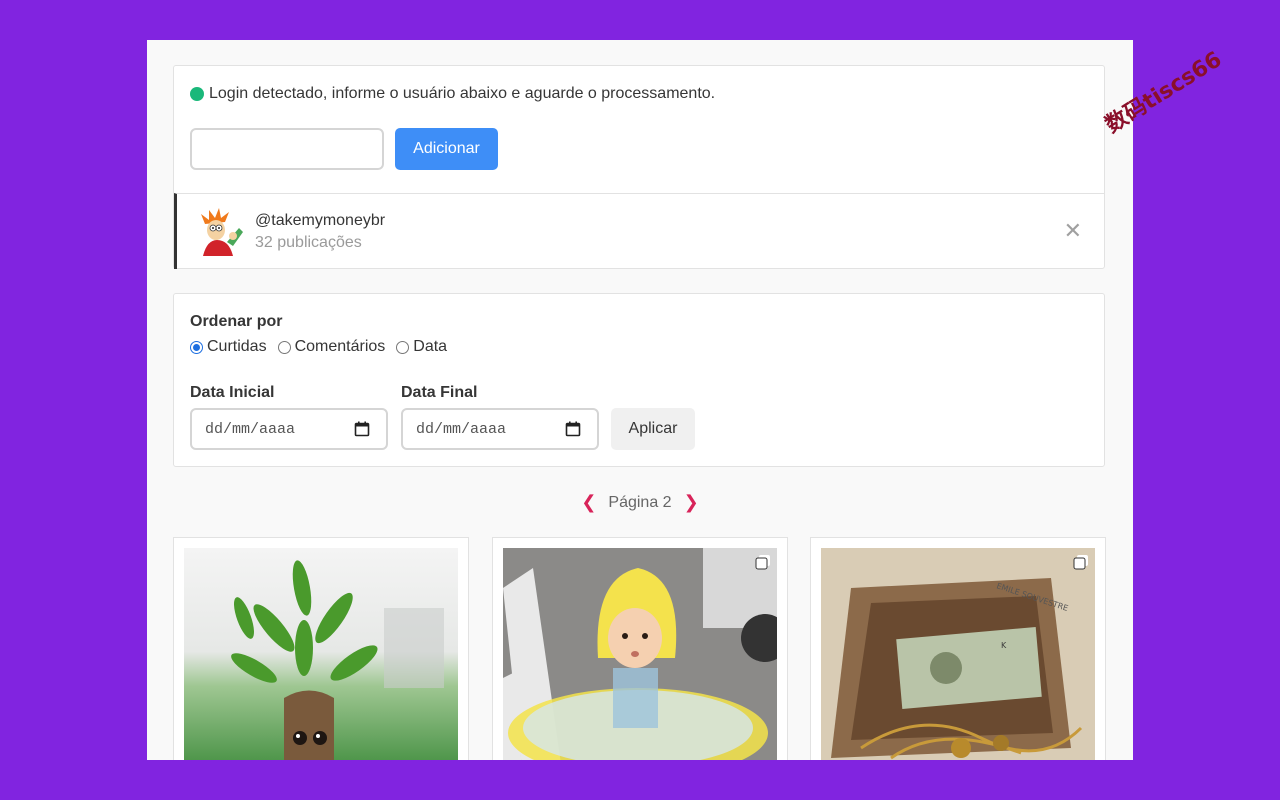  Describe the element at coordinates (250, 429) in the screenshot. I see `start-date-placeholder: dd/mm/aaaa` at that location.